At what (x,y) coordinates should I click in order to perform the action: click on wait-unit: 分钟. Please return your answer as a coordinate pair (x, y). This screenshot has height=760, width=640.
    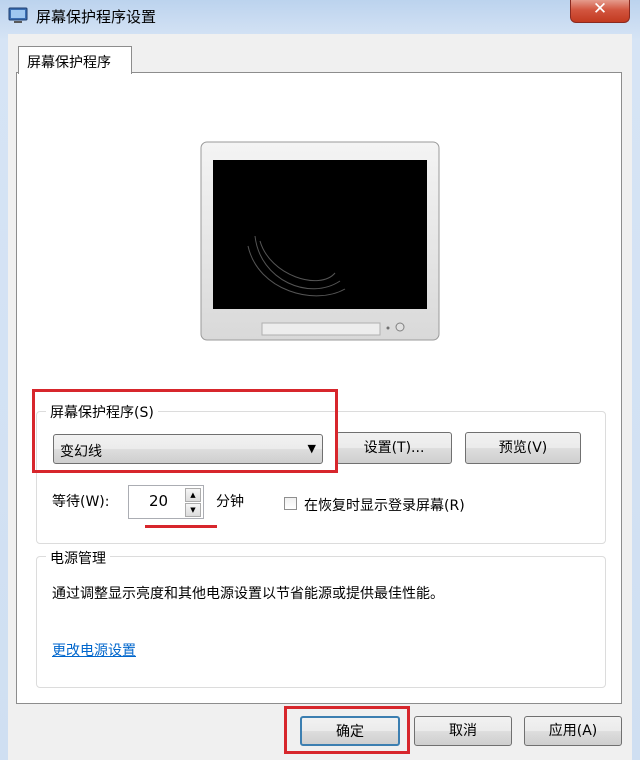
    Looking at the image, I should click on (230, 502).